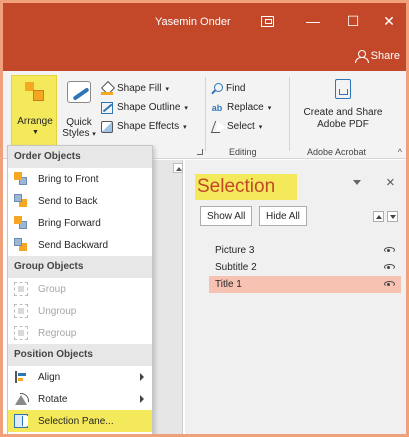 This screenshot has height=437, width=409. What do you see at coordinates (283, 216) in the screenshot?
I see `hide-all-button: Hide All` at bounding box center [283, 216].